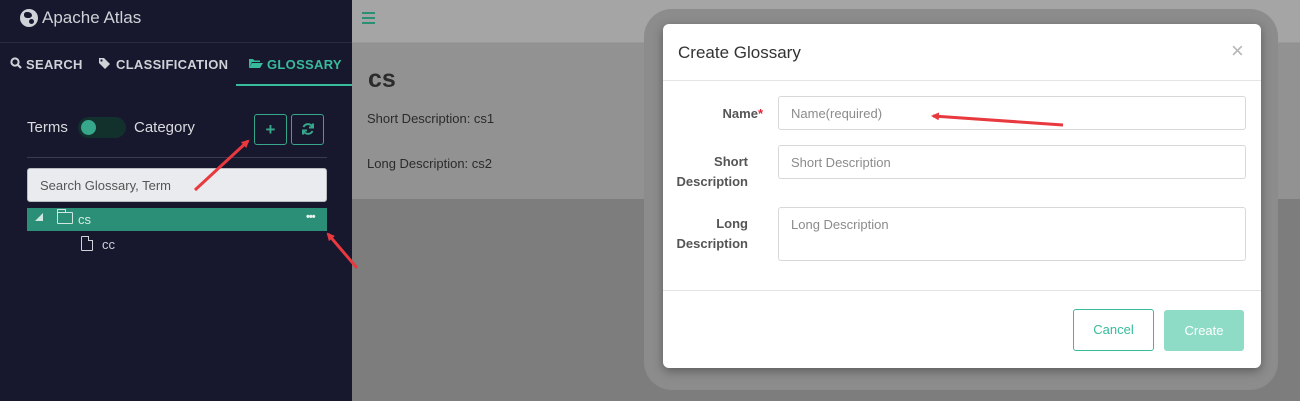 This screenshot has height=401, width=1300. Describe the element at coordinates (47, 127) in the screenshot. I see `toggle-label-terms: Terms` at that location.